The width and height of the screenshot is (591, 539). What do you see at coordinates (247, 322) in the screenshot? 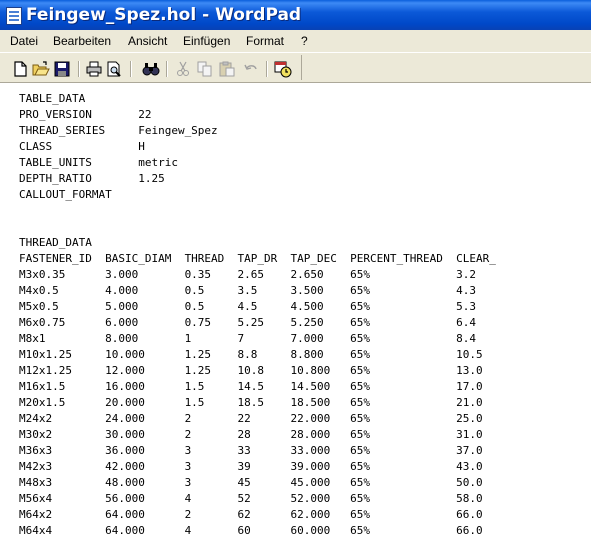
I see `document-line: M6x0.75 6.000 0.75 5.25 5.250 65% 6.4` at bounding box center [247, 322].